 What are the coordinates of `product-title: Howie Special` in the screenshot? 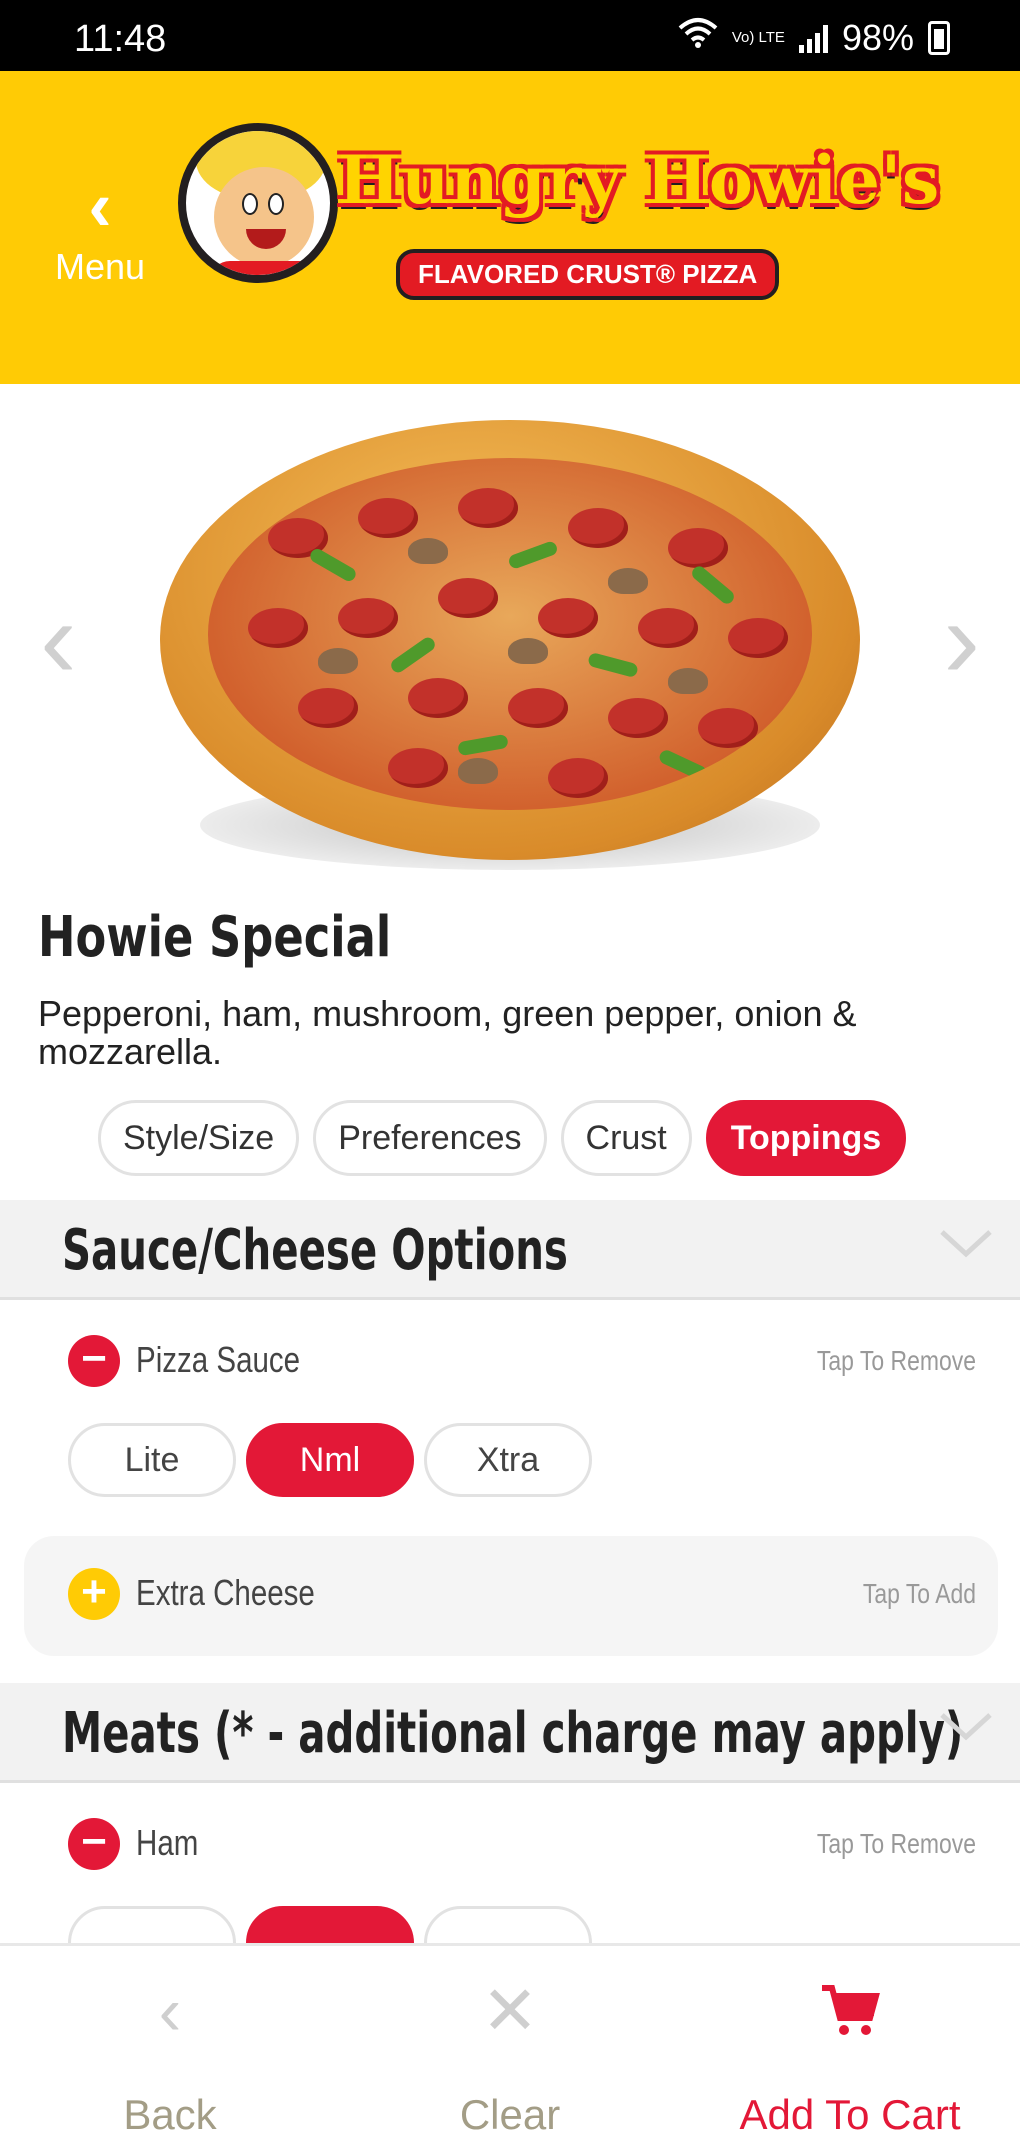 It's located at (215, 937).